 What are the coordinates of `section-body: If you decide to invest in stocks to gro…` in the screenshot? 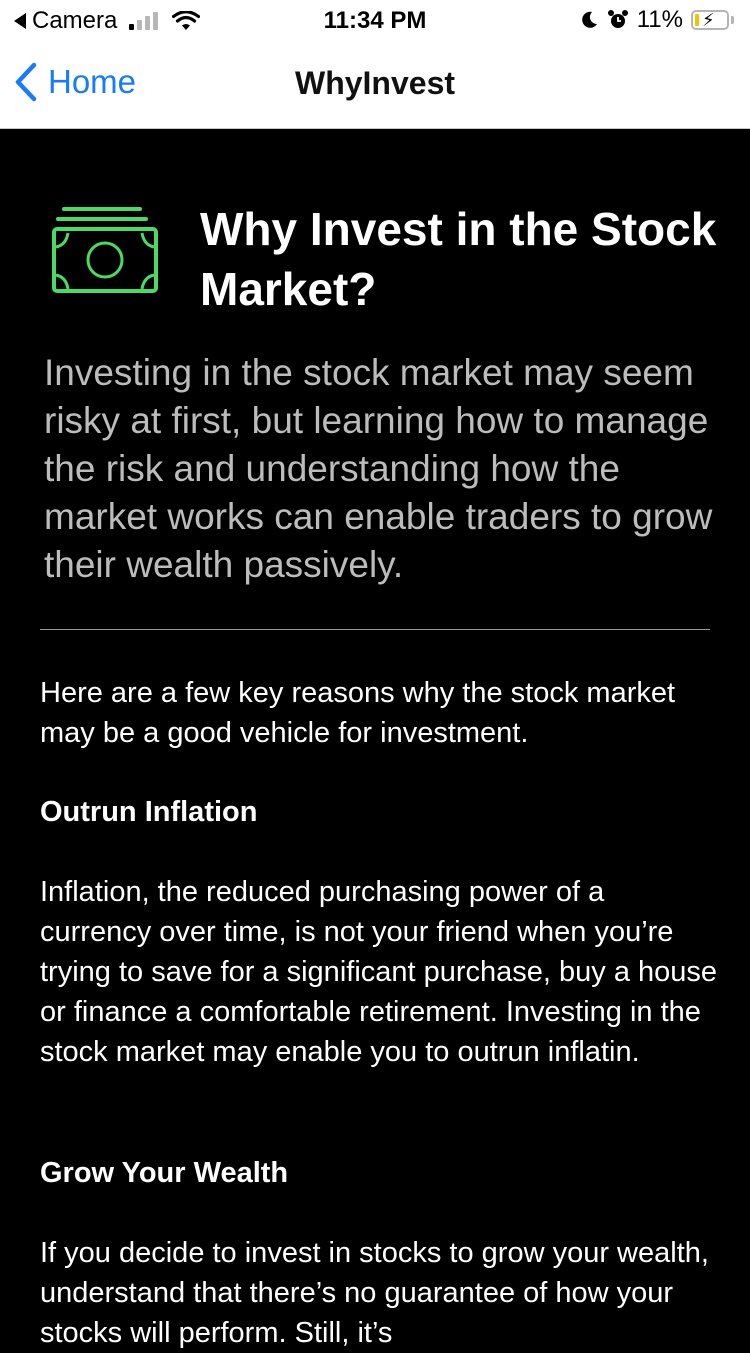 It's located at (374, 1293).